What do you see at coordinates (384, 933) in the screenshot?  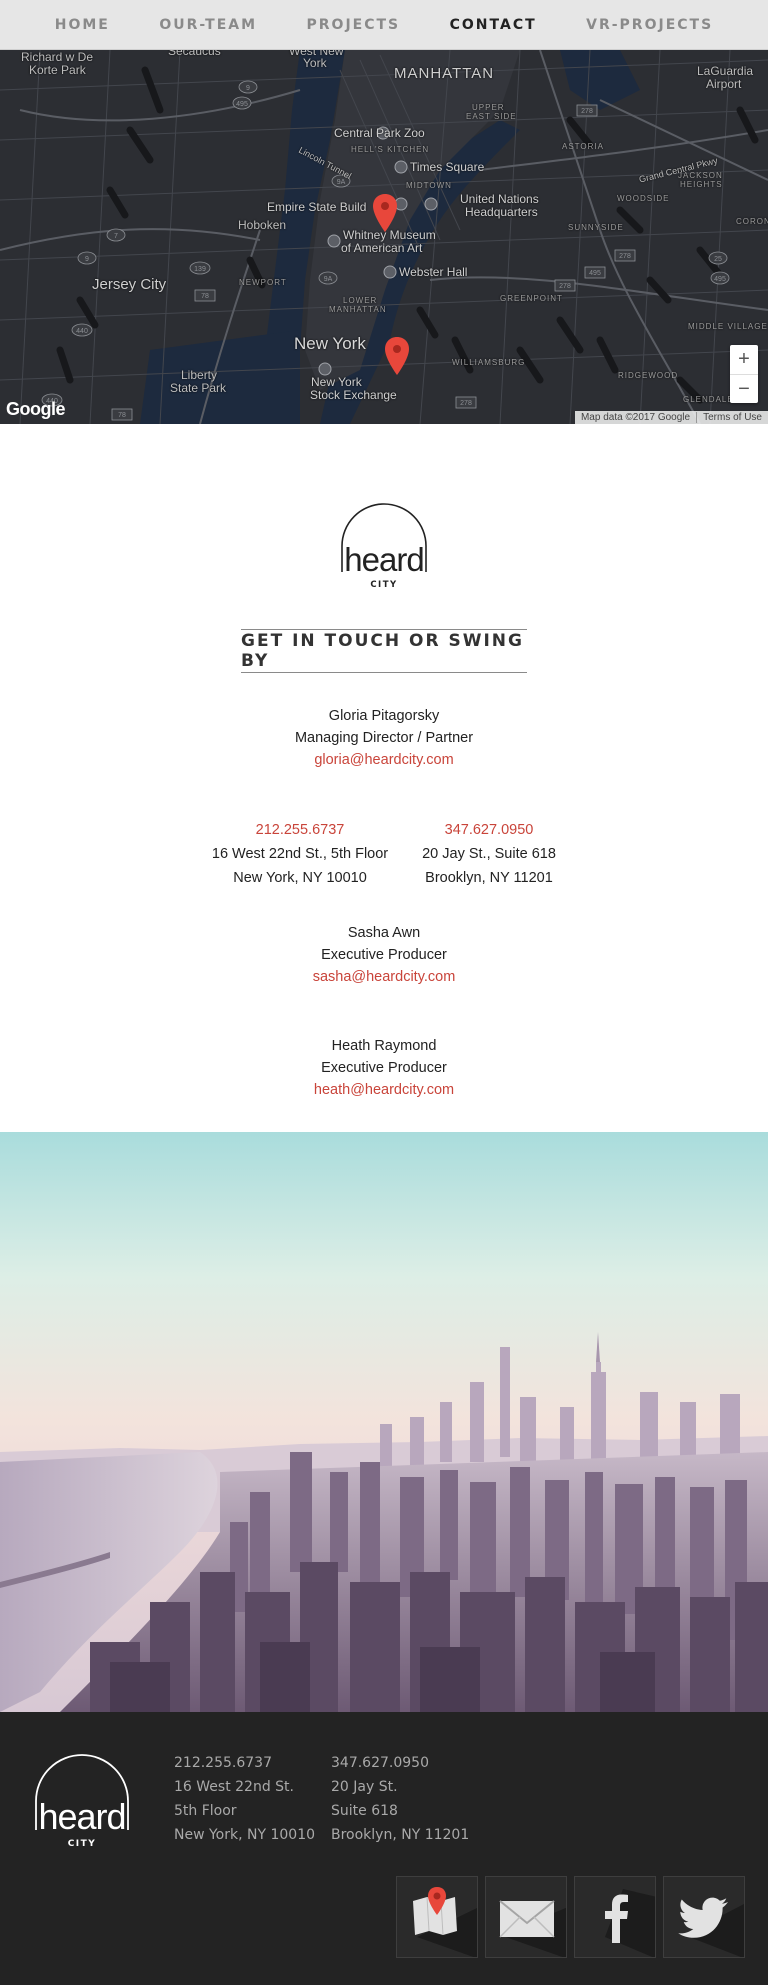 I see `contact-name: Sasha Awn` at bounding box center [384, 933].